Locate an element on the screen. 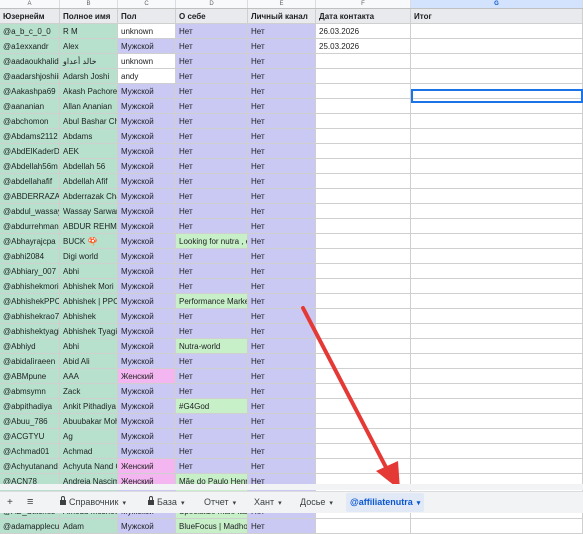  plus-icon: + is located at coordinates (10, 502).